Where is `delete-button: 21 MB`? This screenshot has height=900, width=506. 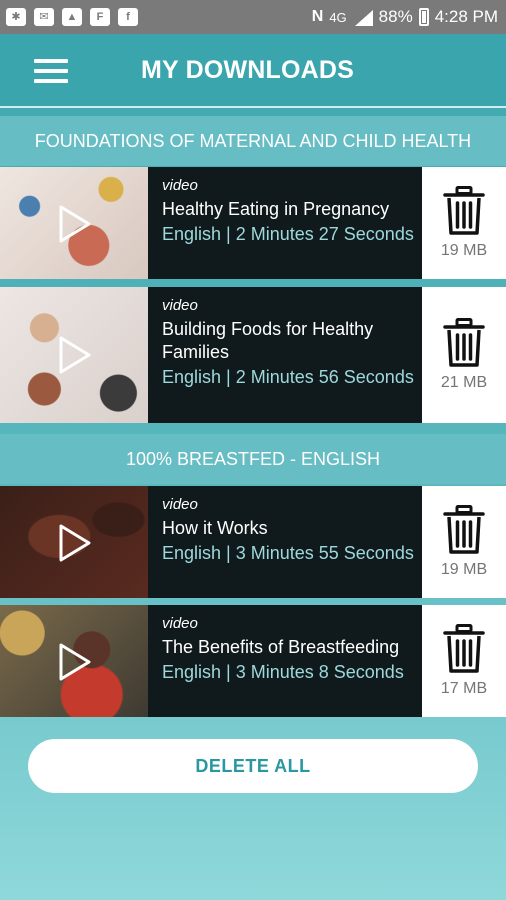 delete-button: 21 MB is located at coordinates (464, 355).